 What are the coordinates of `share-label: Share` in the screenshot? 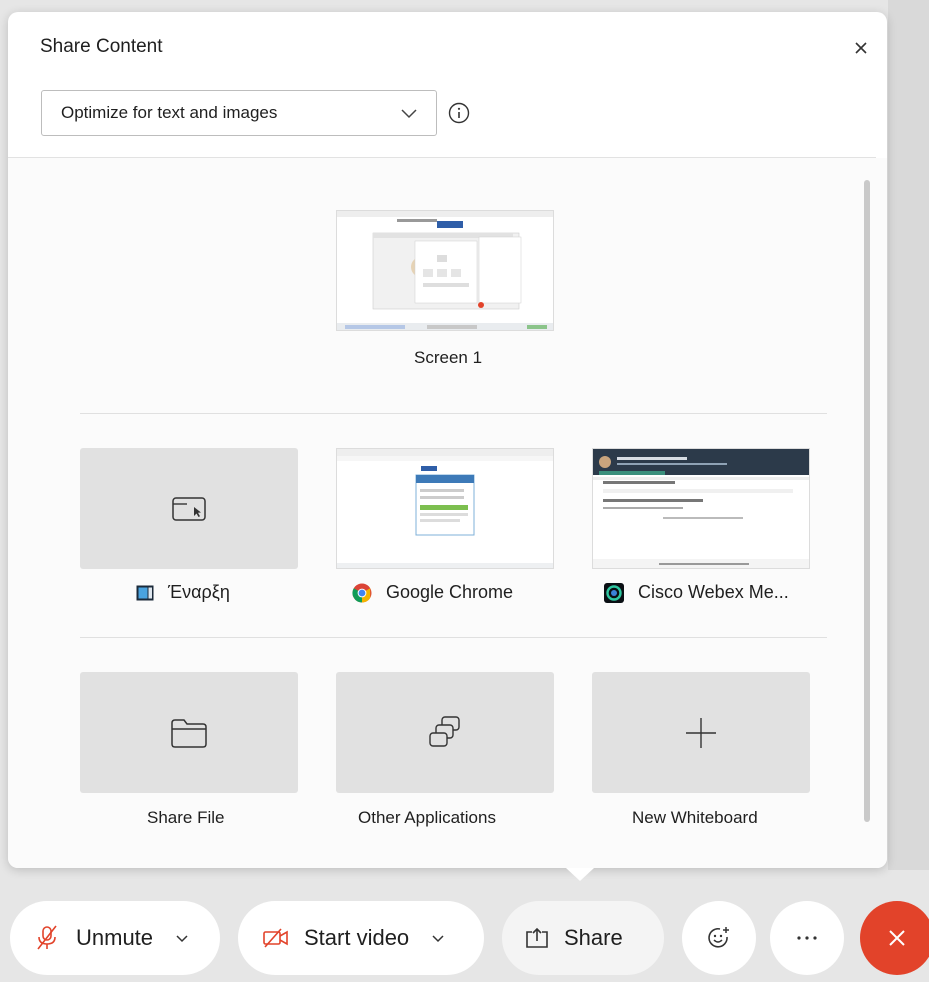 It's located at (593, 937).